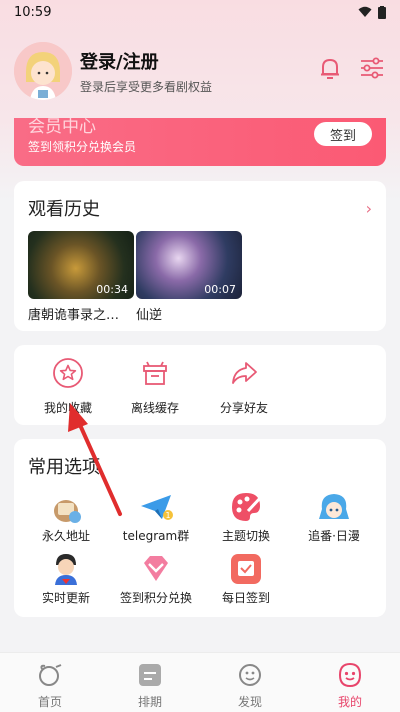 The image size is (400, 712). I want to click on settings-sliders-icon, so click(372, 68).